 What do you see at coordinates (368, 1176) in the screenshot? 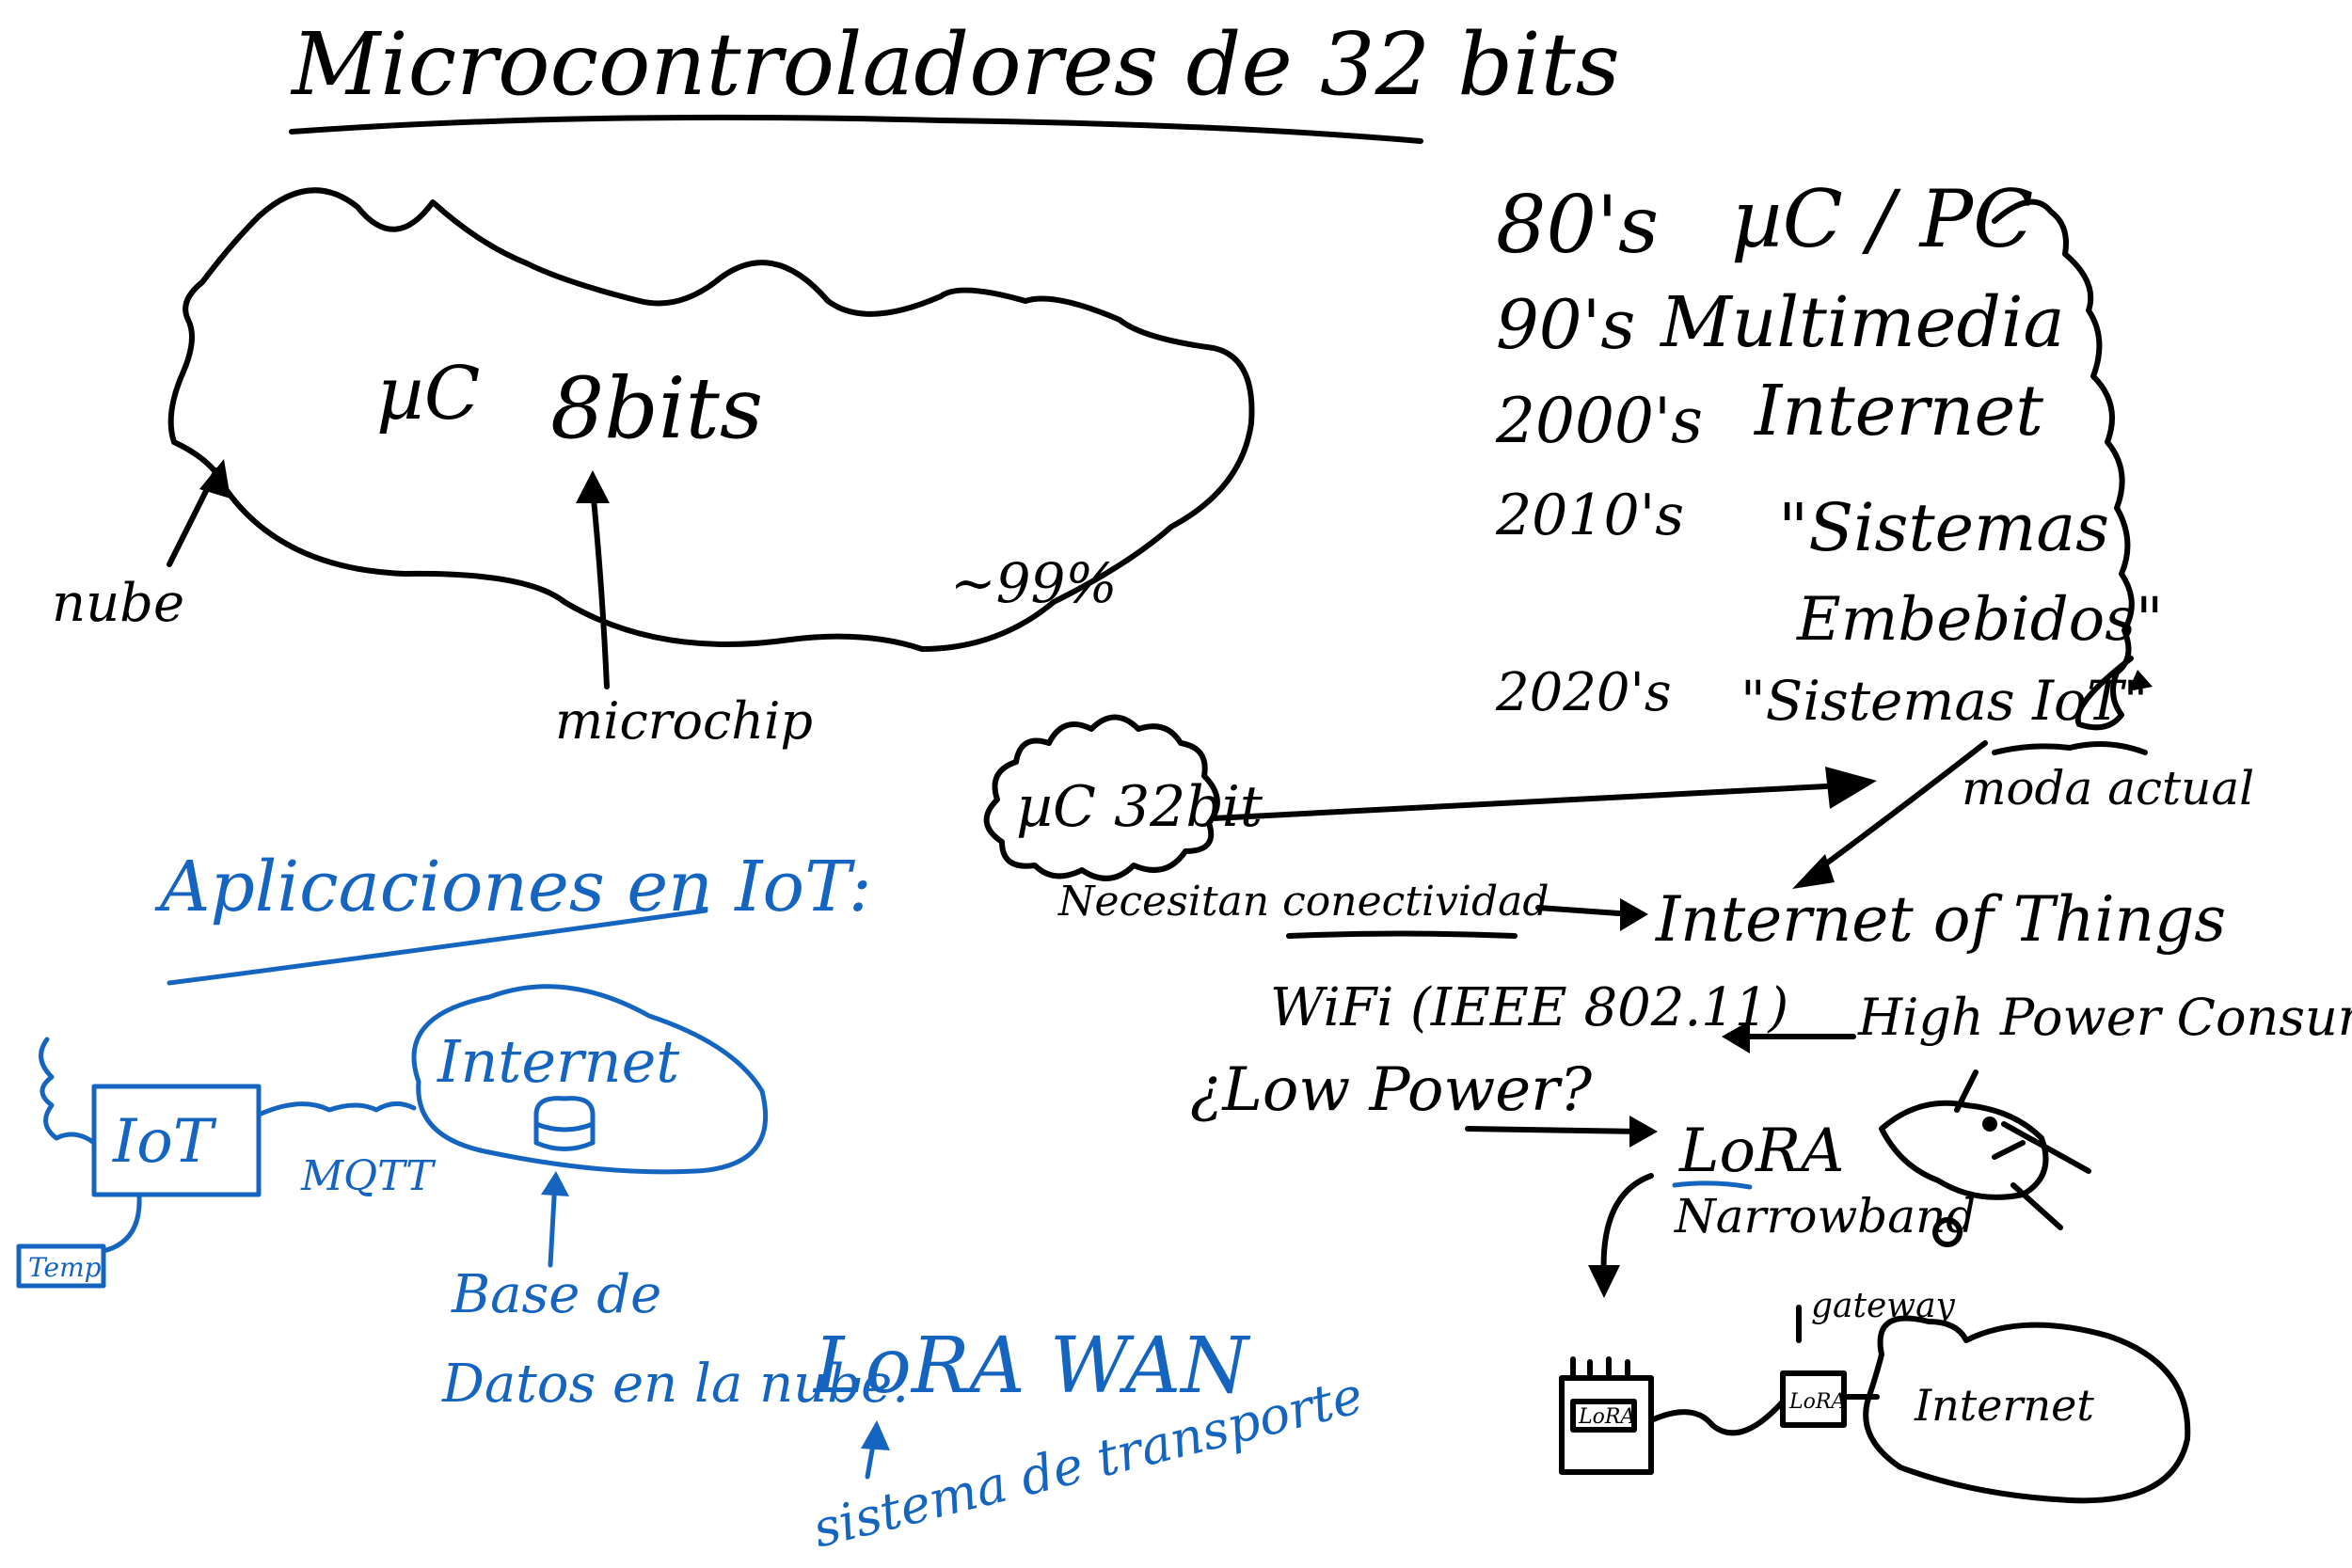
I see `apps-mqtt-label: MQTT` at bounding box center [368, 1176].